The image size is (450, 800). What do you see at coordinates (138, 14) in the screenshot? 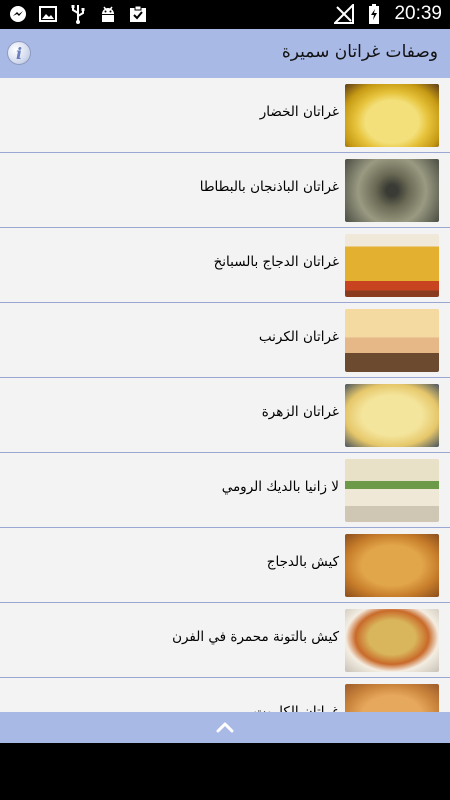
I see `clipboard-check-icon` at bounding box center [138, 14].